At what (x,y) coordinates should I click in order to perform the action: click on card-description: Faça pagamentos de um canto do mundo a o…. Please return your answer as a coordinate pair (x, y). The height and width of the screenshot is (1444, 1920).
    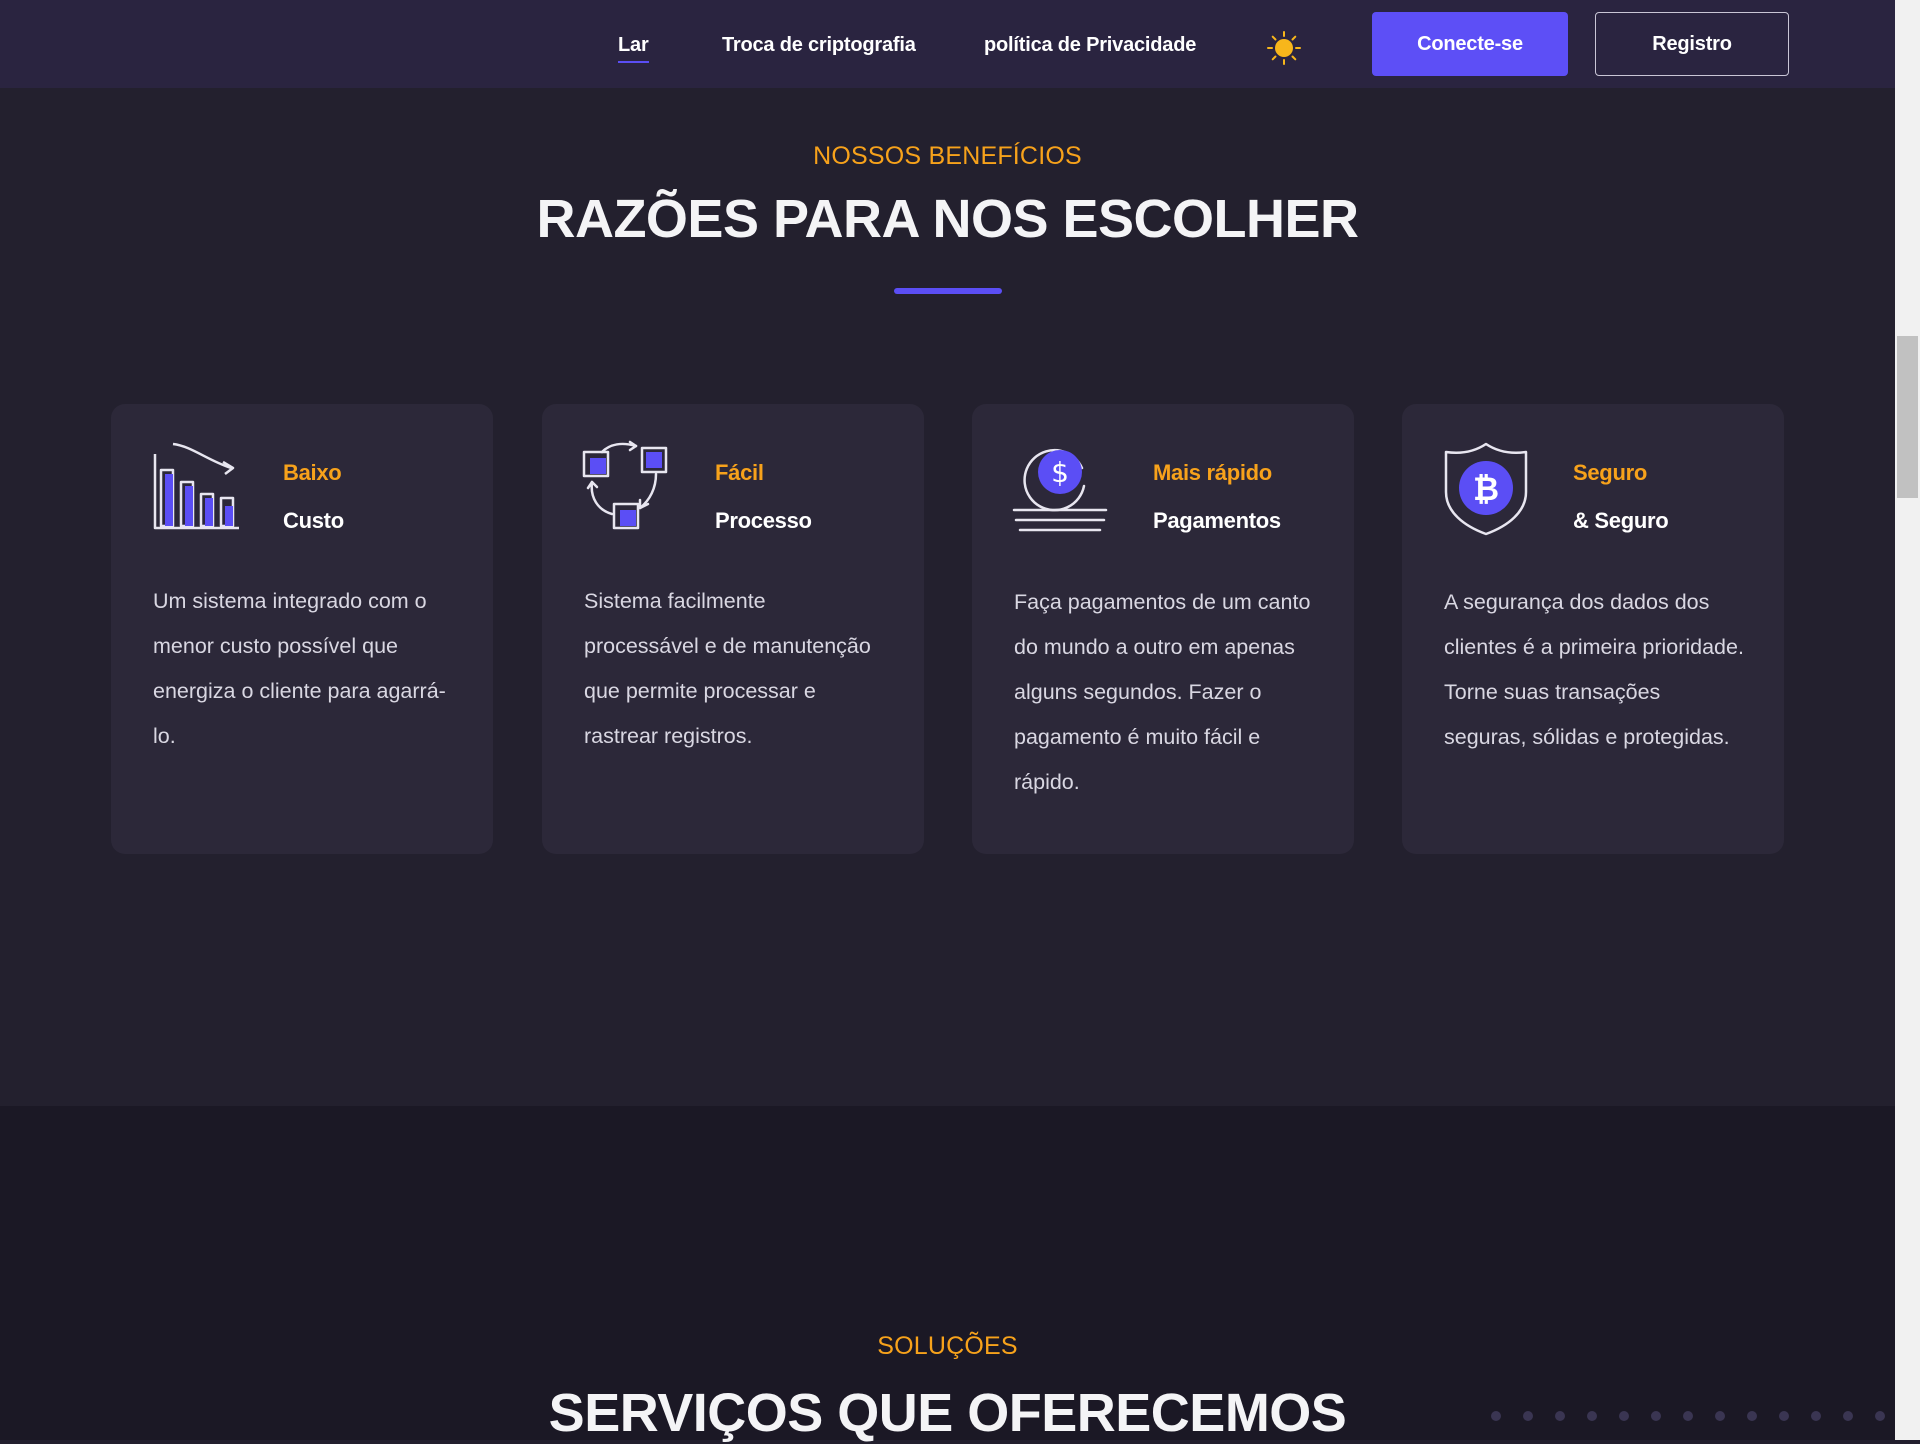
    Looking at the image, I should click on (1162, 692).